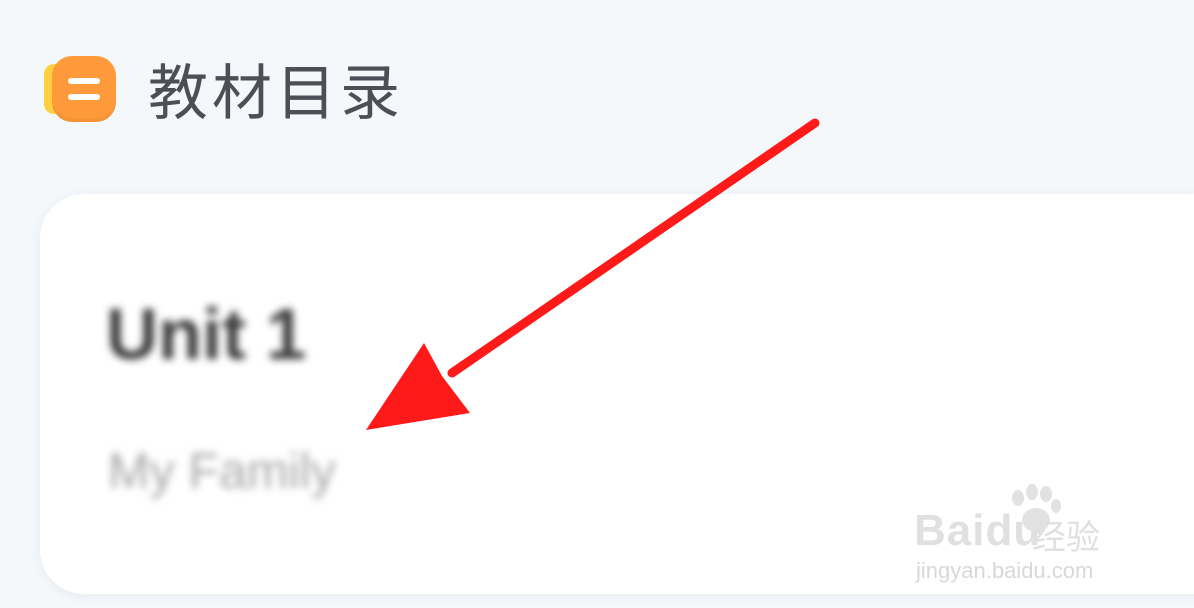  I want to click on section-header: 教材目录, so click(222, 88).